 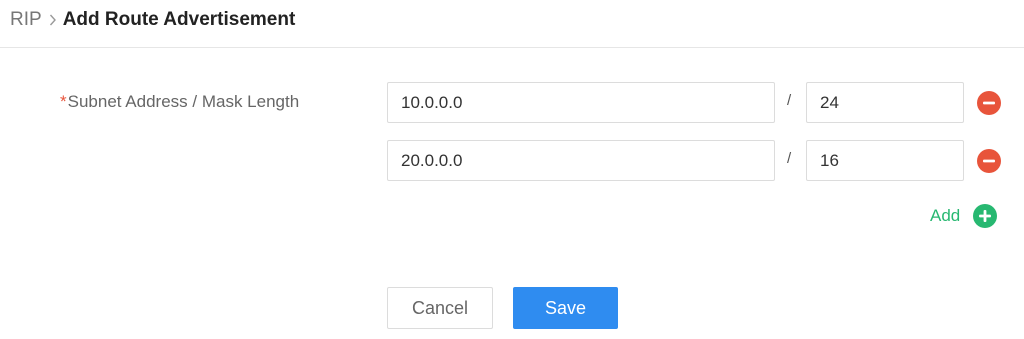 What do you see at coordinates (53, 20) in the screenshot?
I see `chevron-right-icon` at bounding box center [53, 20].